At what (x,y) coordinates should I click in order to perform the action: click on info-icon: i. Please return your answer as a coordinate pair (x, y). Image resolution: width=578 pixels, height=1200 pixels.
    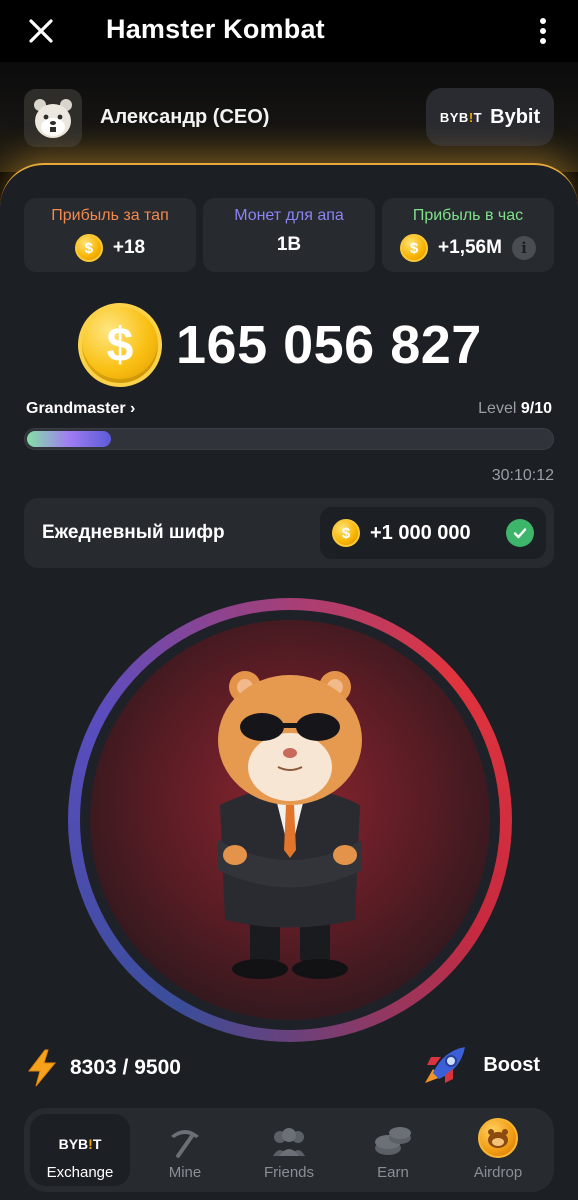
    Looking at the image, I should click on (523, 248).